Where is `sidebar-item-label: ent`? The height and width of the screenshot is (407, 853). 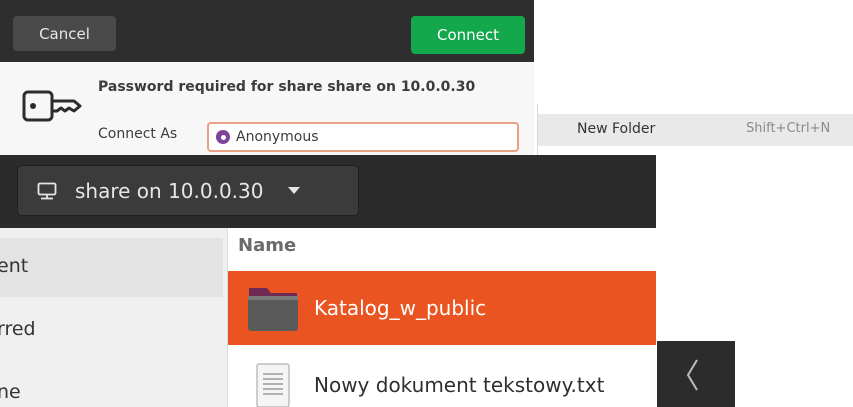 sidebar-item-label: ent is located at coordinates (14, 266).